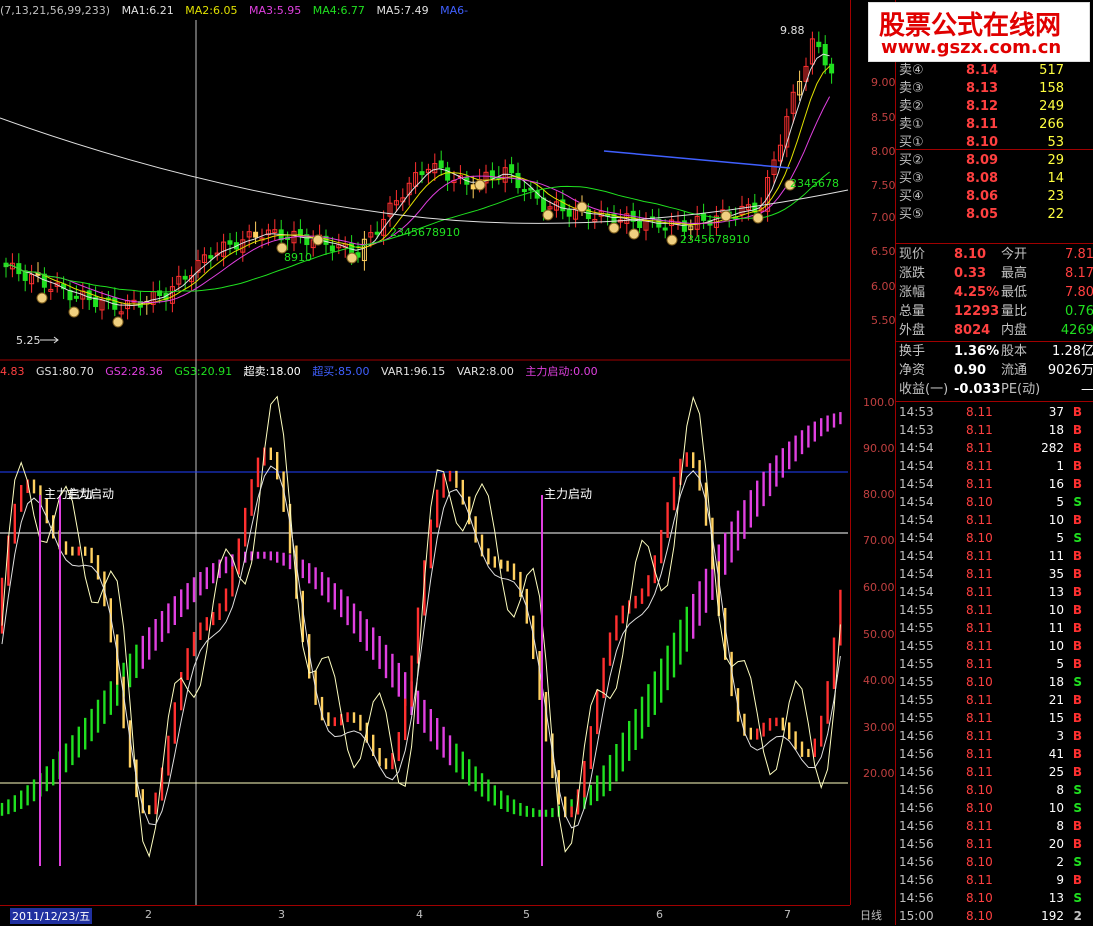  I want to click on month-tick: 3, so click(281, 914).